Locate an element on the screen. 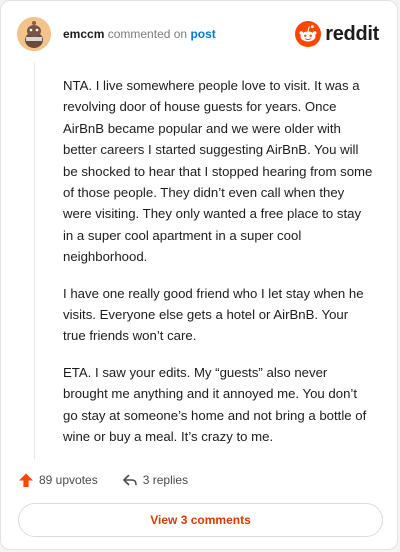  post-link: post is located at coordinates (202, 34).